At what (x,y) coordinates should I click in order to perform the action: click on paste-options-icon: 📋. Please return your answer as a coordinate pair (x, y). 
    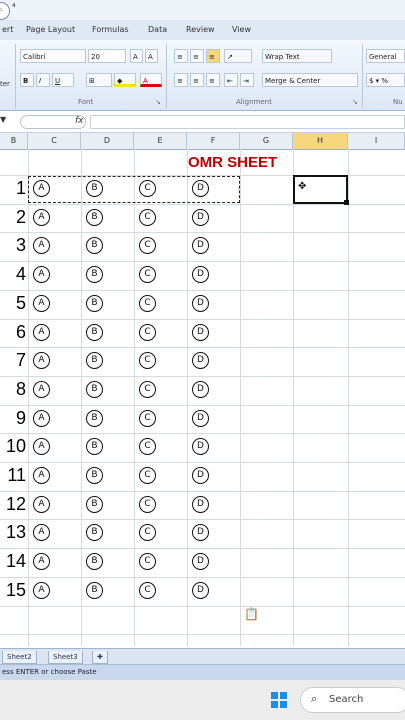
    Looking at the image, I should click on (251, 614).